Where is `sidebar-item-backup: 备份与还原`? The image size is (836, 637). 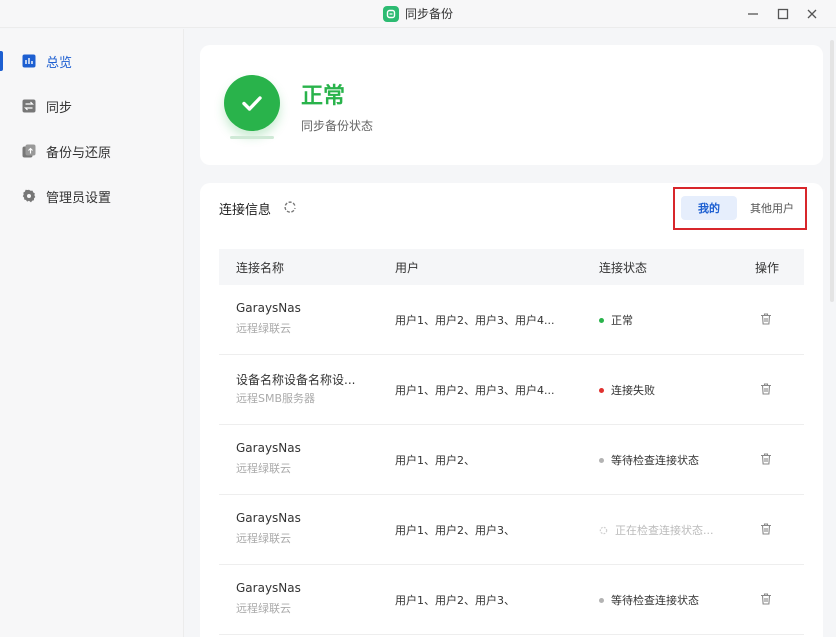
sidebar-item-backup: 备份与还原 is located at coordinates (92, 151).